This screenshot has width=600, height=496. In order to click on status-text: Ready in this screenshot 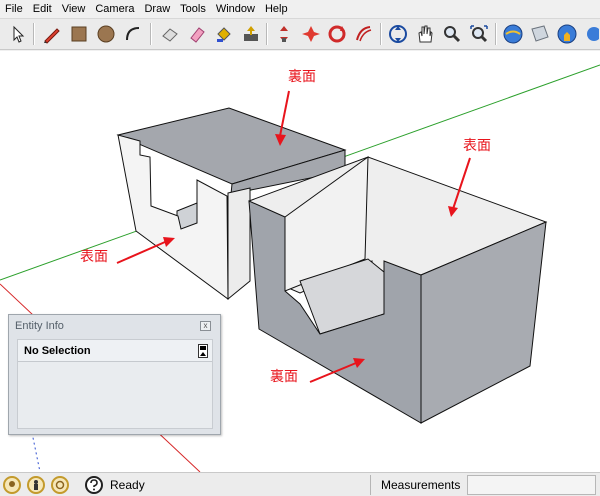, I will do `click(127, 485)`.